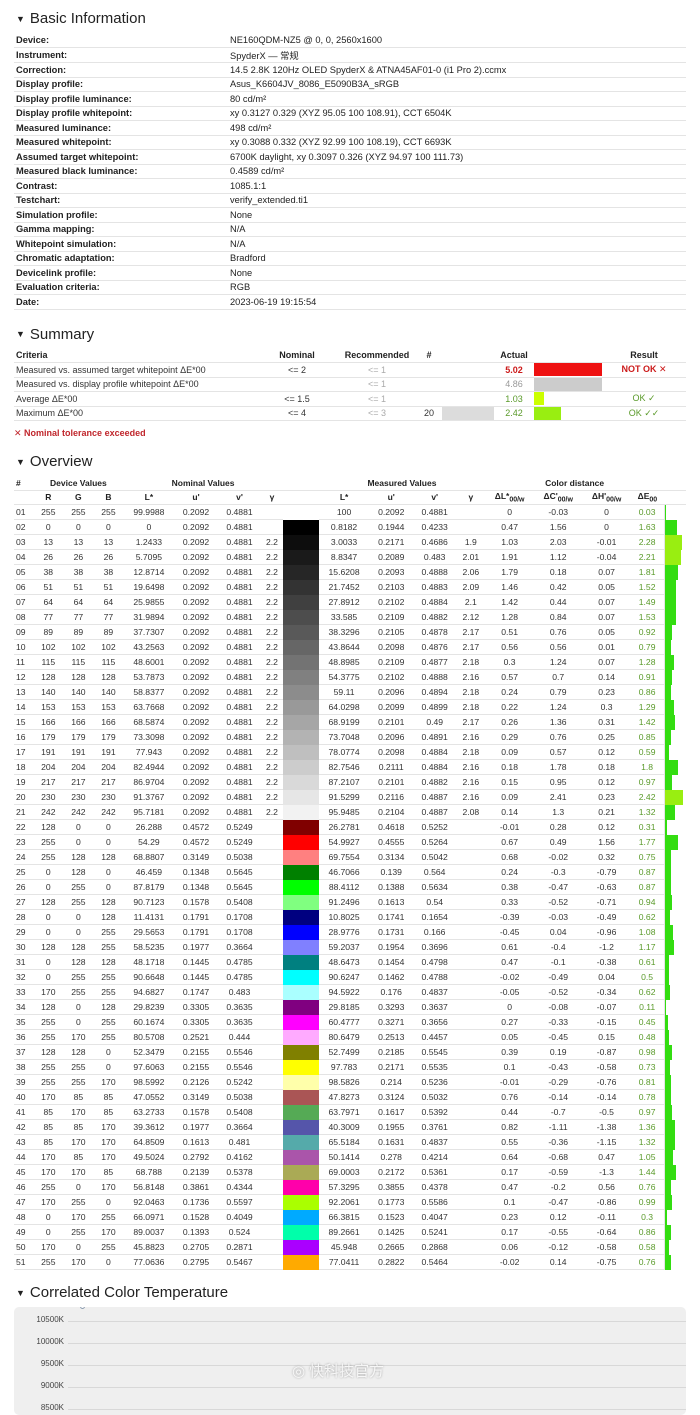 This screenshot has width=700, height=1415. Describe the element at coordinates (24, 632) in the screenshot. I see `patch-num: 09` at that location.